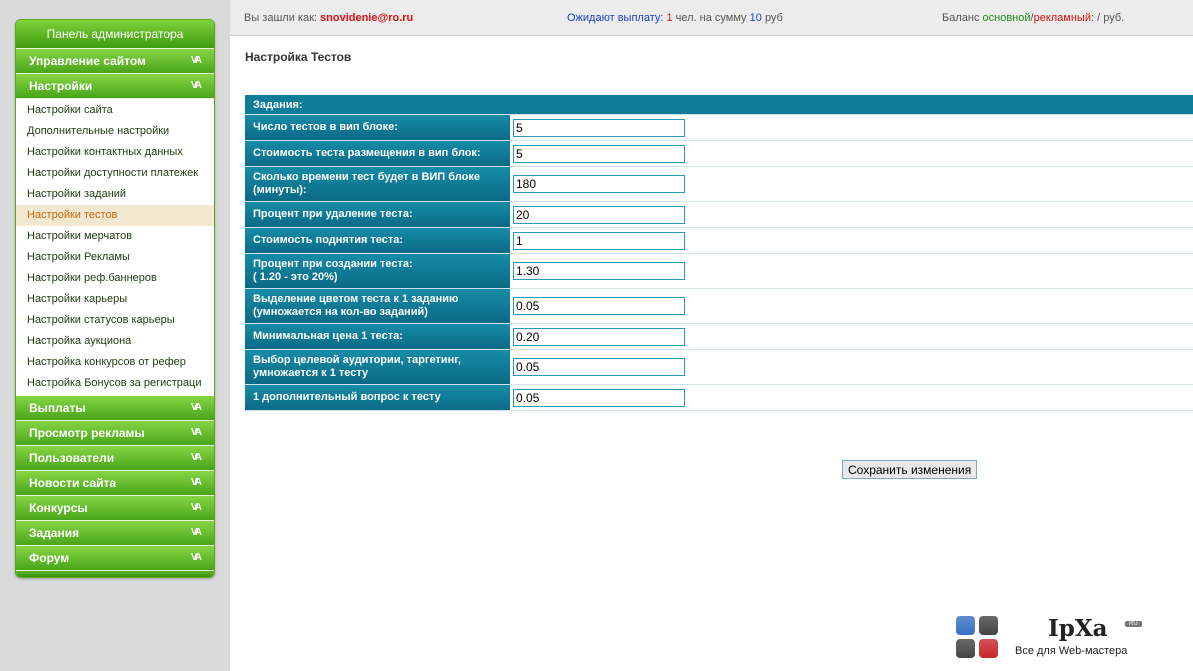 The height and width of the screenshot is (671, 1193). I want to click on form-row: Процент при удаление теста:, so click(719, 215).